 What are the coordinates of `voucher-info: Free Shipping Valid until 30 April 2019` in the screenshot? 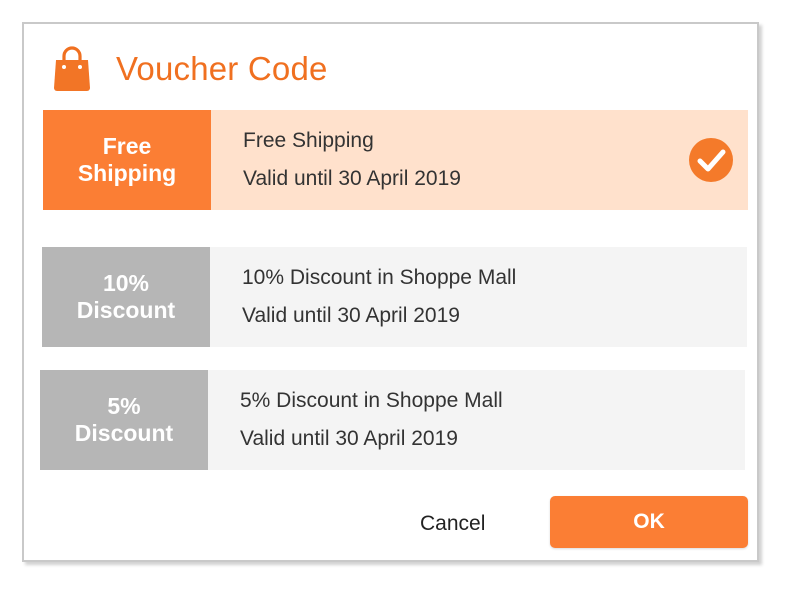 It's located at (479, 160).